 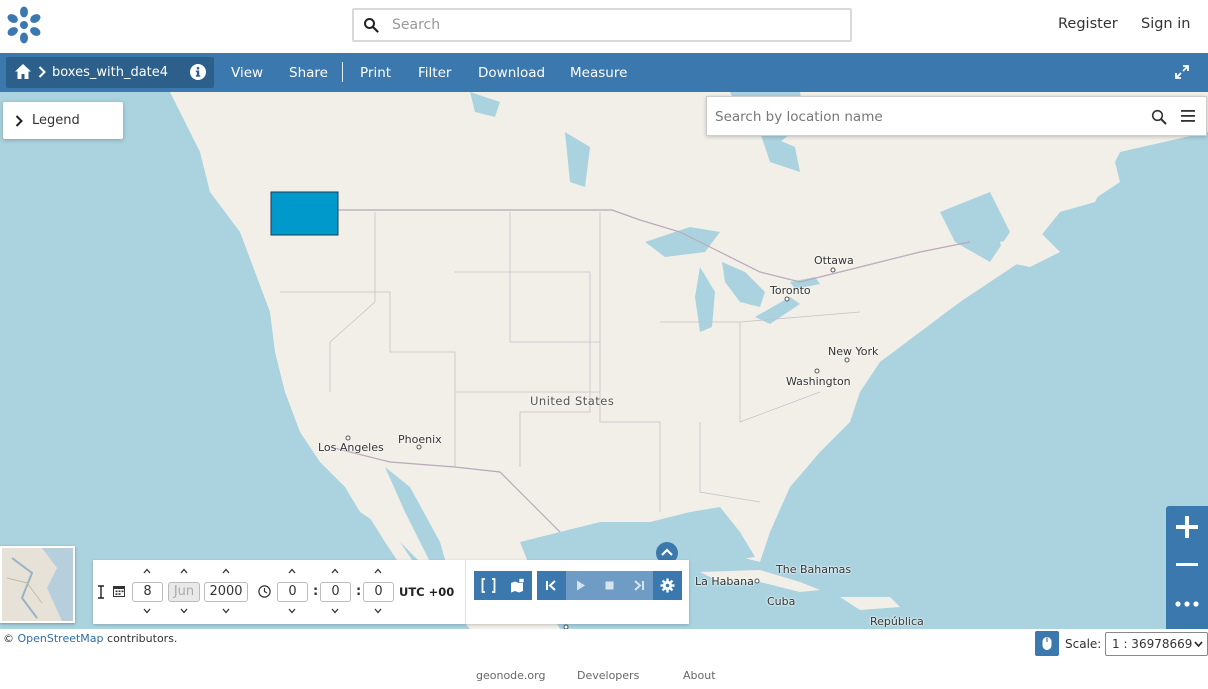 I want to click on city-label: Washington, so click(x=818, y=381).